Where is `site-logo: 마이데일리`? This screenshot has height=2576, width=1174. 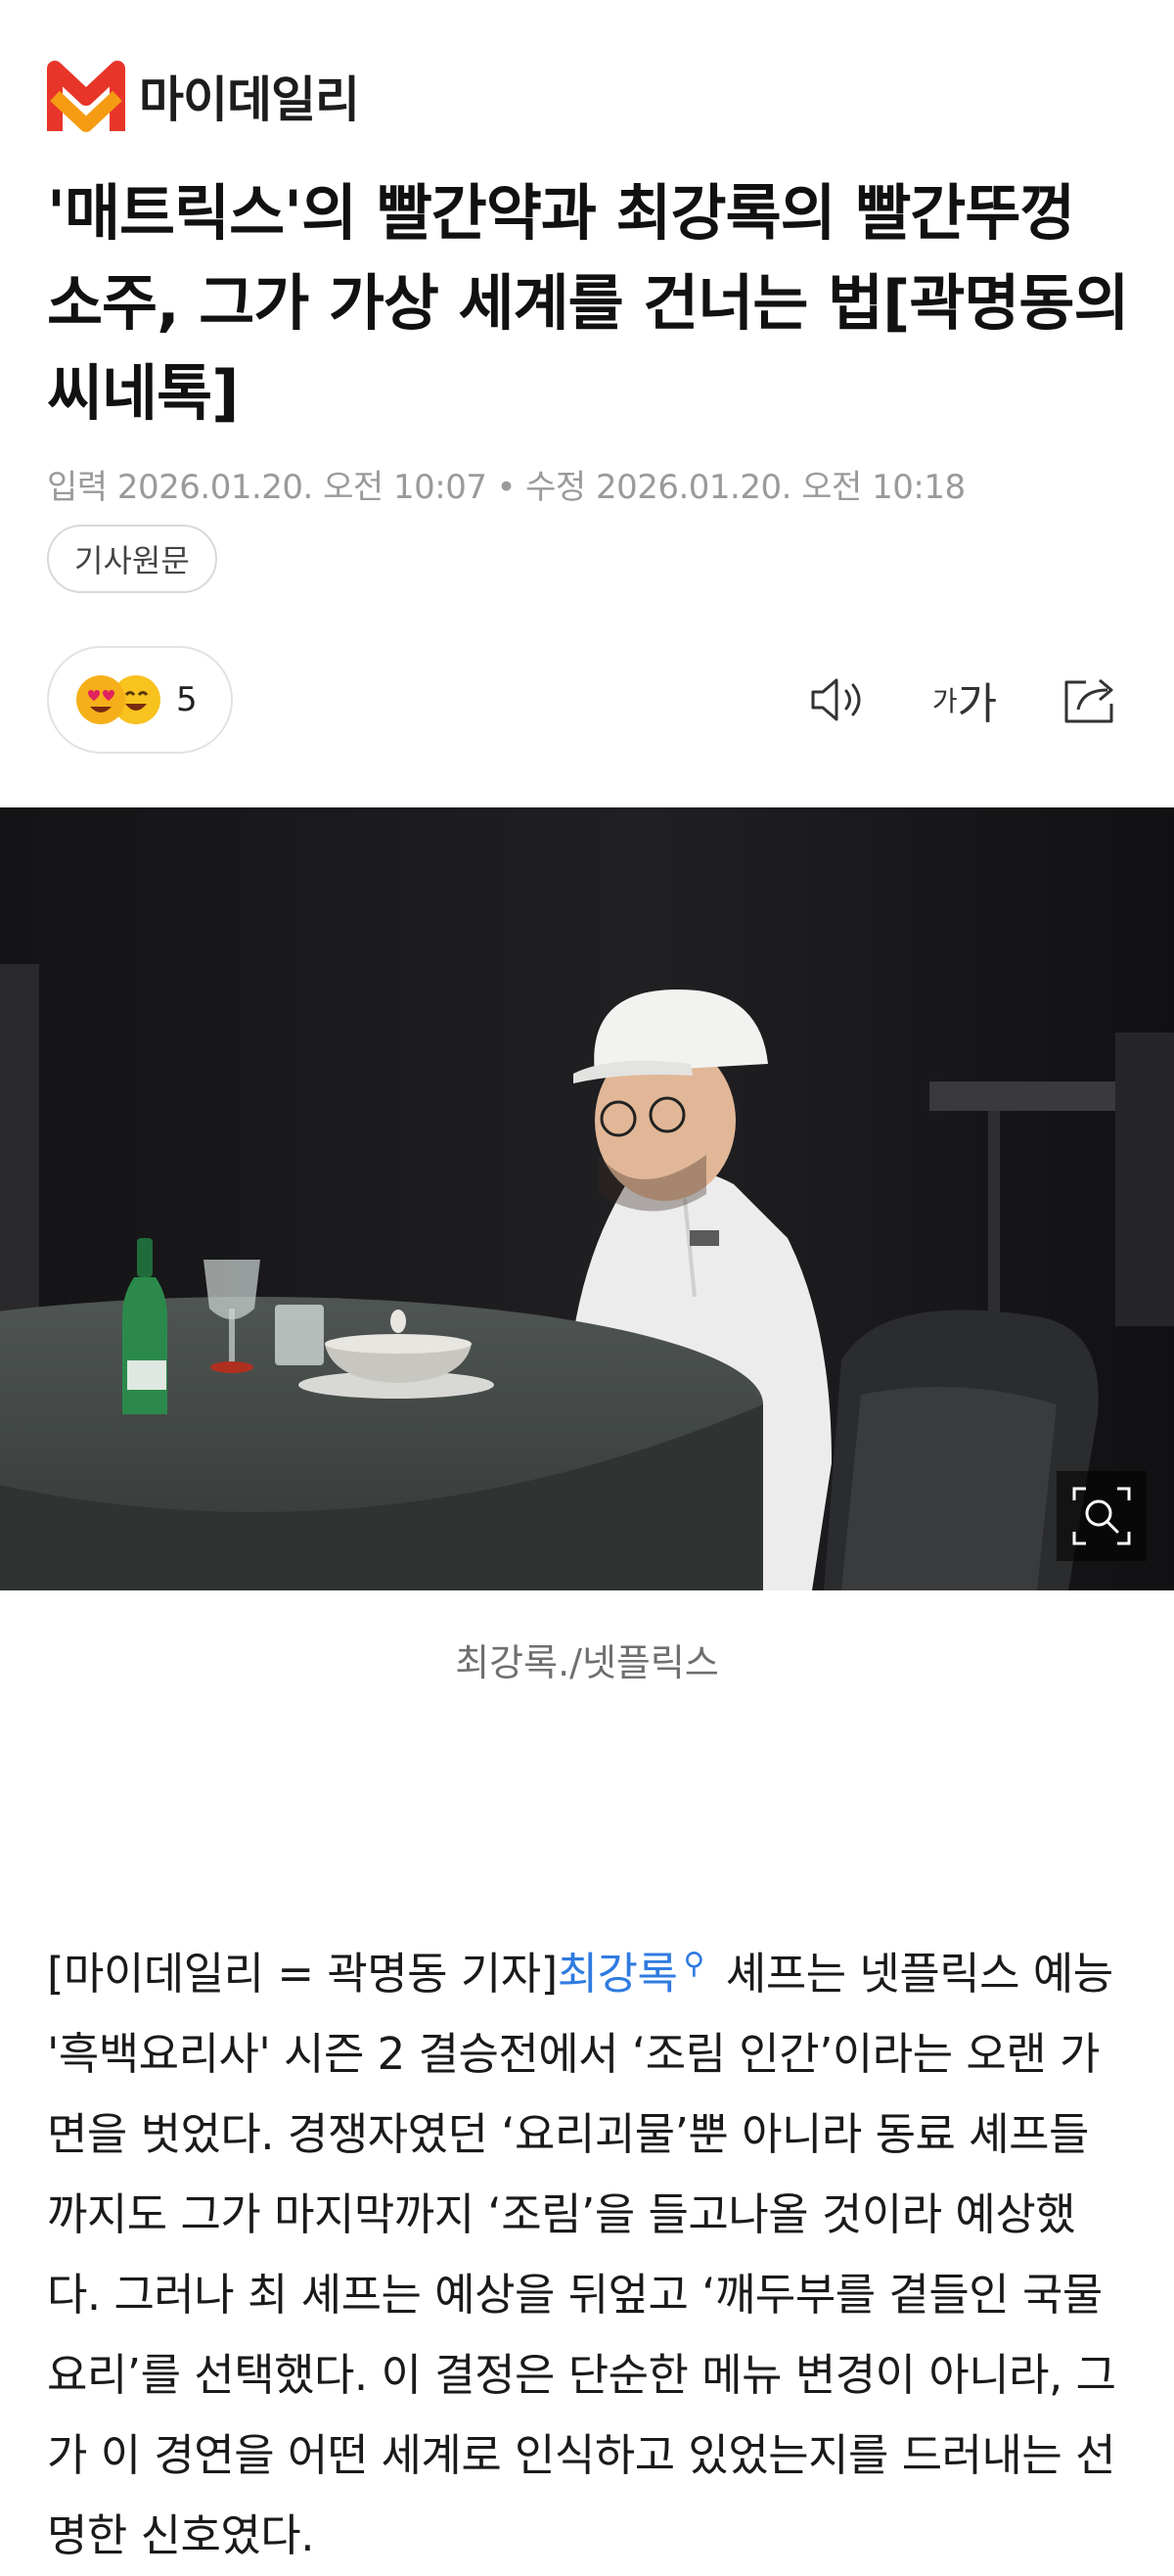
site-logo: 마이데일리 is located at coordinates (203, 96).